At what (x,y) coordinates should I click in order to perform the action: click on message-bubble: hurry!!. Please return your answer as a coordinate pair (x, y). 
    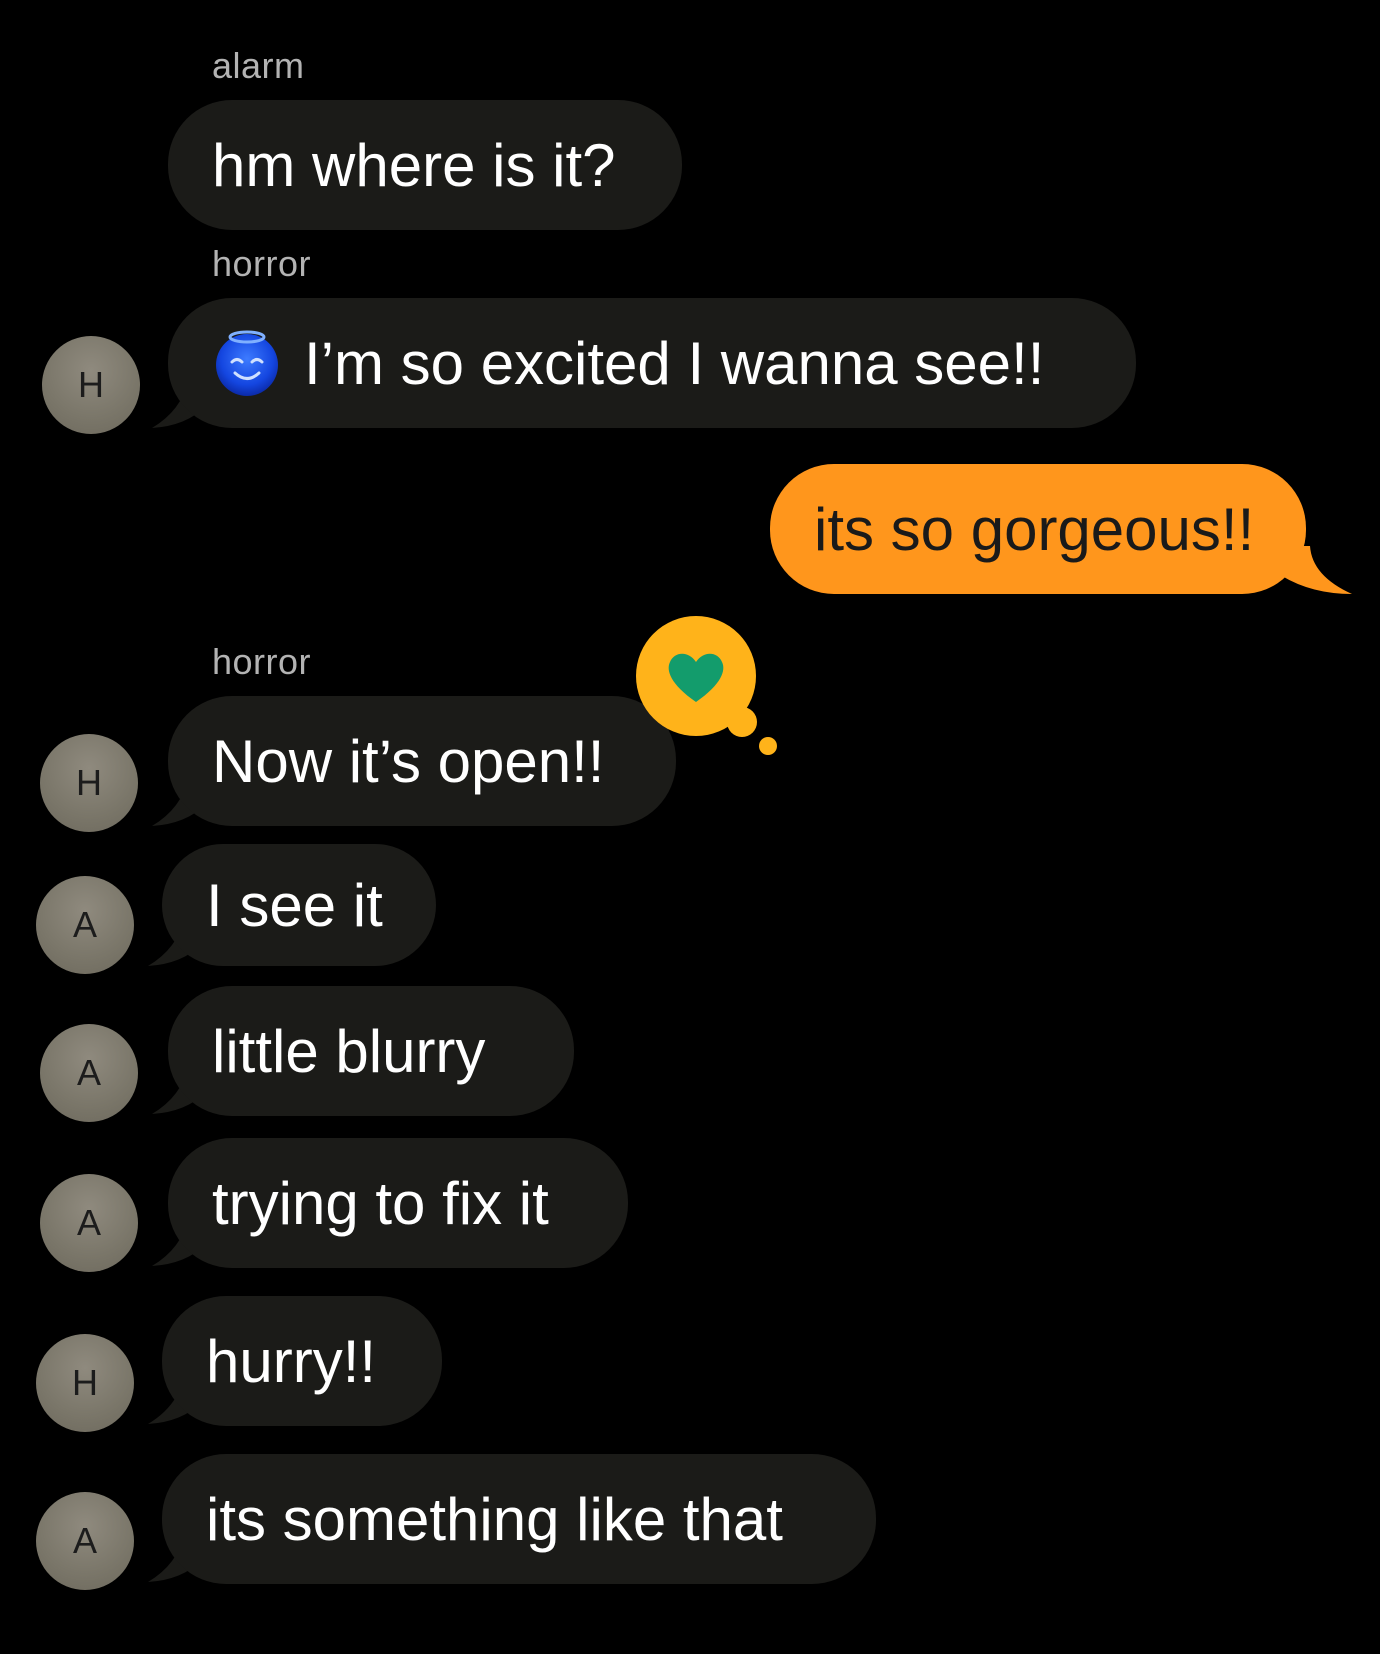
    Looking at the image, I should click on (302, 1361).